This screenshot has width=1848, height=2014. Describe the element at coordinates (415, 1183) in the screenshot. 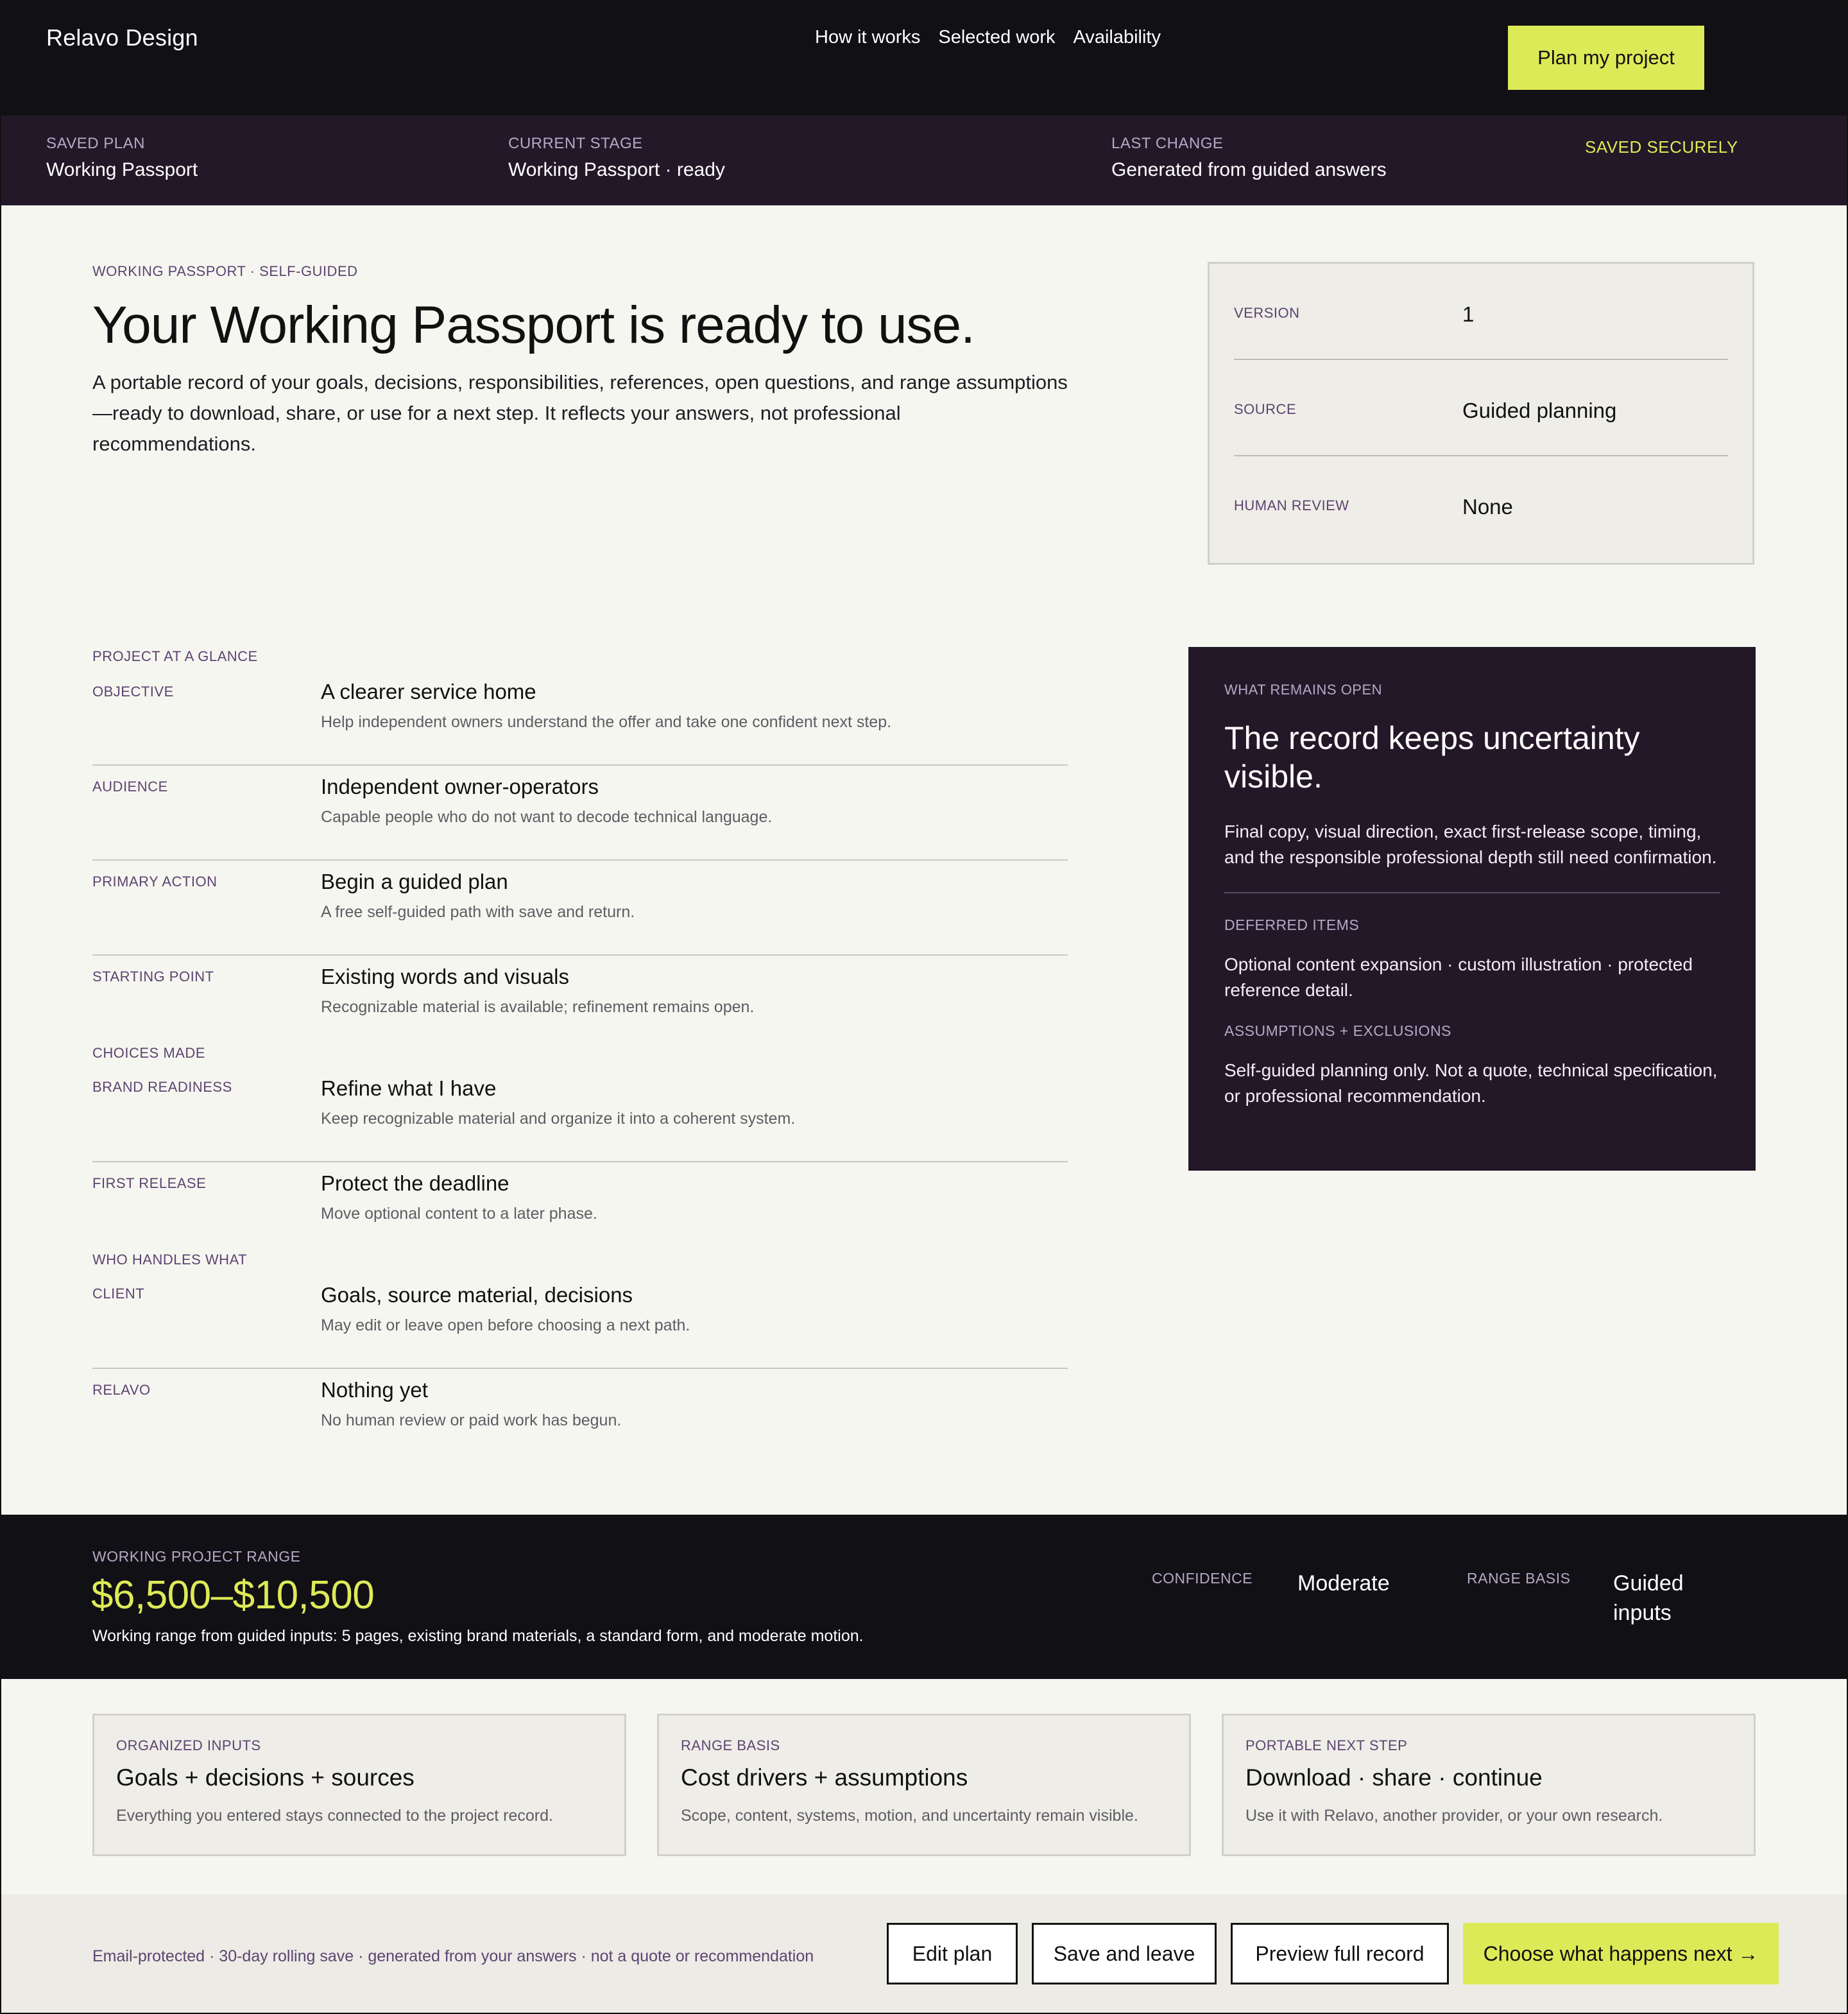

I see `row-title: Protect the deadline` at that location.